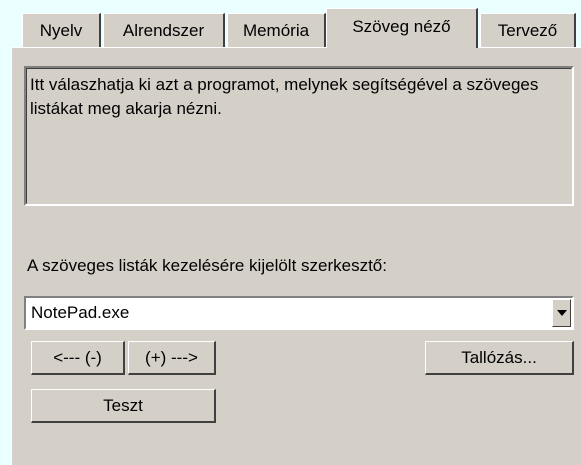 The height and width of the screenshot is (465, 581). I want to click on chevron-down-icon, so click(561, 313).